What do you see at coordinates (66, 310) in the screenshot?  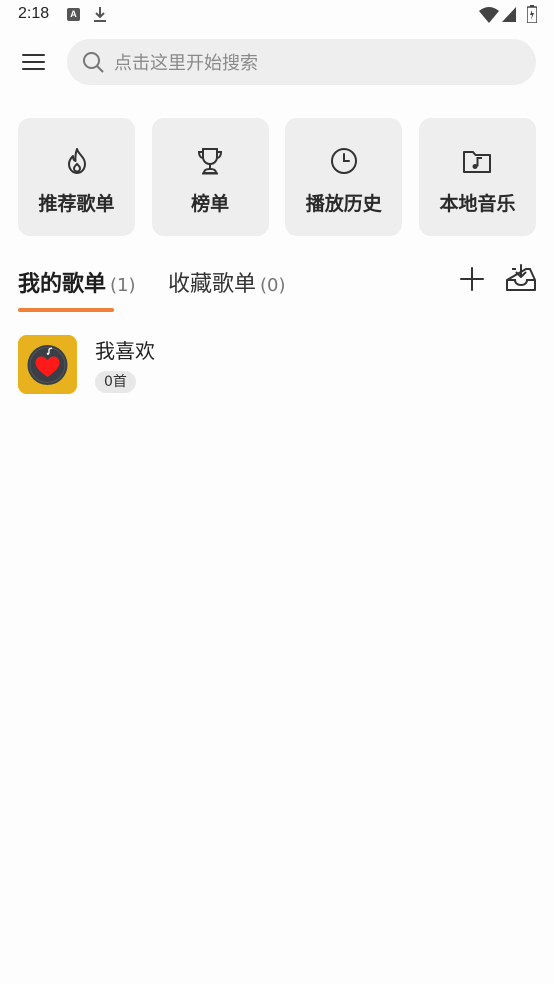 I see `tab-indicator` at bounding box center [66, 310].